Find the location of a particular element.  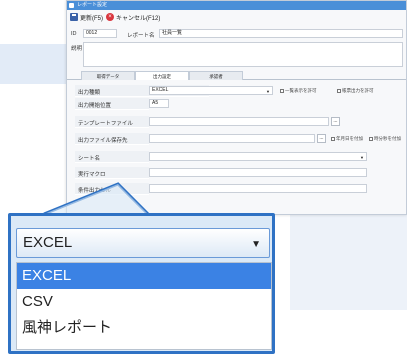

tab-approver: 承認者 is located at coordinates (216, 75).